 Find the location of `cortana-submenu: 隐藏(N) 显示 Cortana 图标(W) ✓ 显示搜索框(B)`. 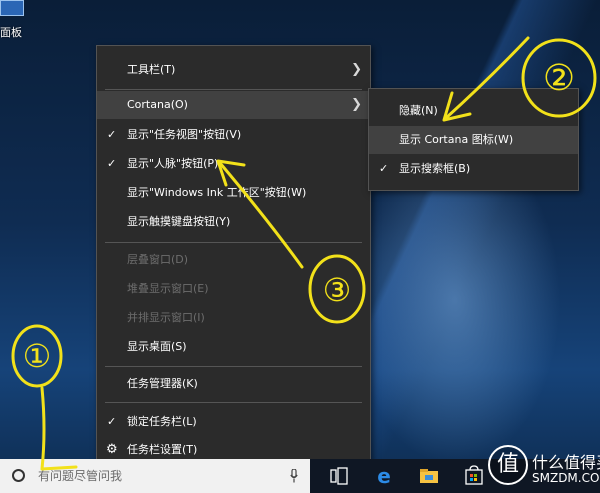

cortana-submenu: 隐藏(N) 显示 Cortana 图标(W) ✓ 显示搜索框(B) is located at coordinates (473, 139).